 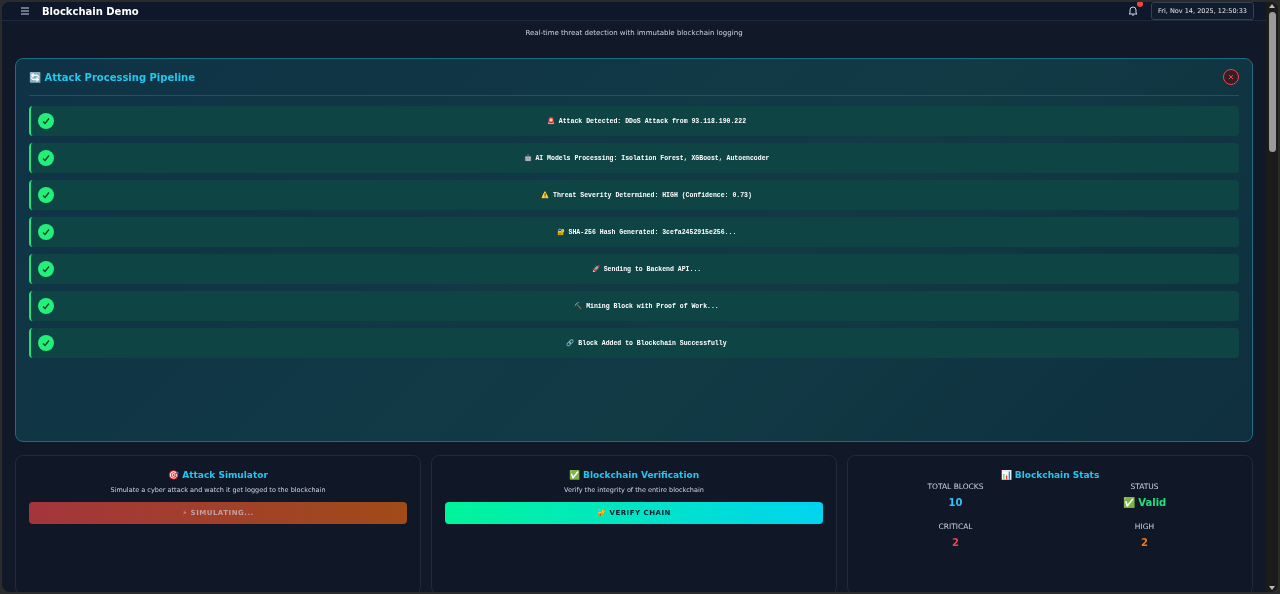 I want to click on scrollbar, so click(x=1272, y=297).